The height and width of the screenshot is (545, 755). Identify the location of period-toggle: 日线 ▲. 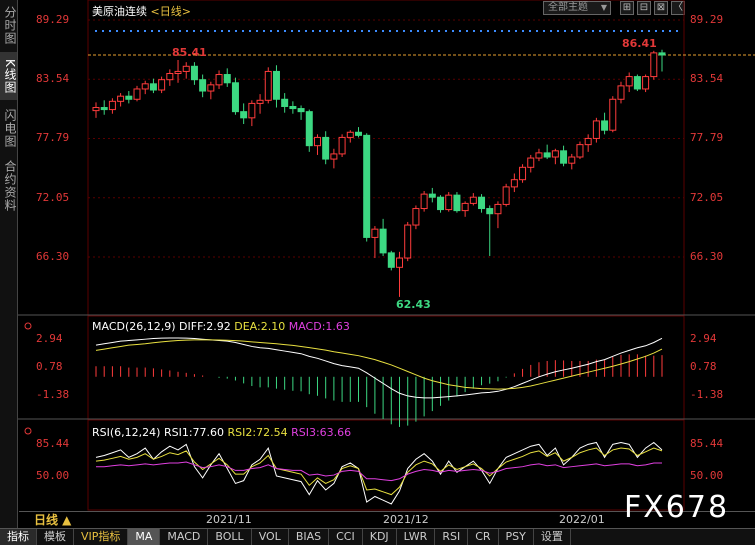
(52, 519).